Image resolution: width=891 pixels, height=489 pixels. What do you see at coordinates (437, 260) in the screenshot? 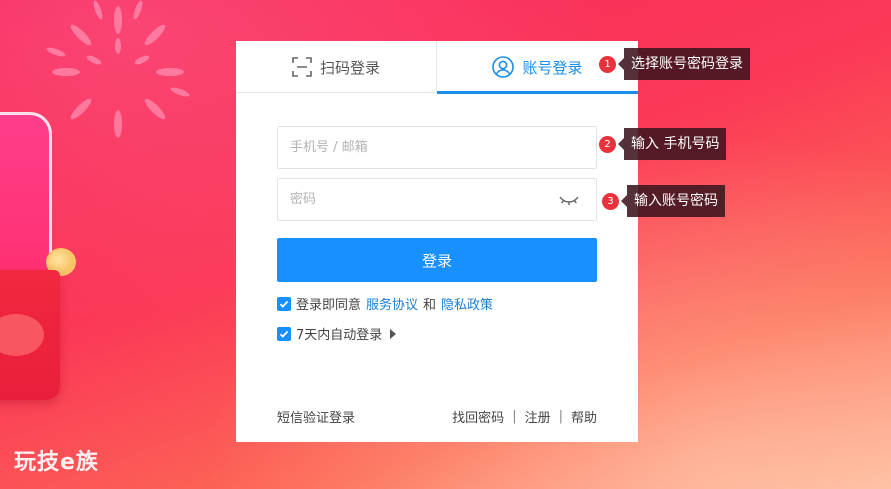
I see `login-button: 登录` at bounding box center [437, 260].